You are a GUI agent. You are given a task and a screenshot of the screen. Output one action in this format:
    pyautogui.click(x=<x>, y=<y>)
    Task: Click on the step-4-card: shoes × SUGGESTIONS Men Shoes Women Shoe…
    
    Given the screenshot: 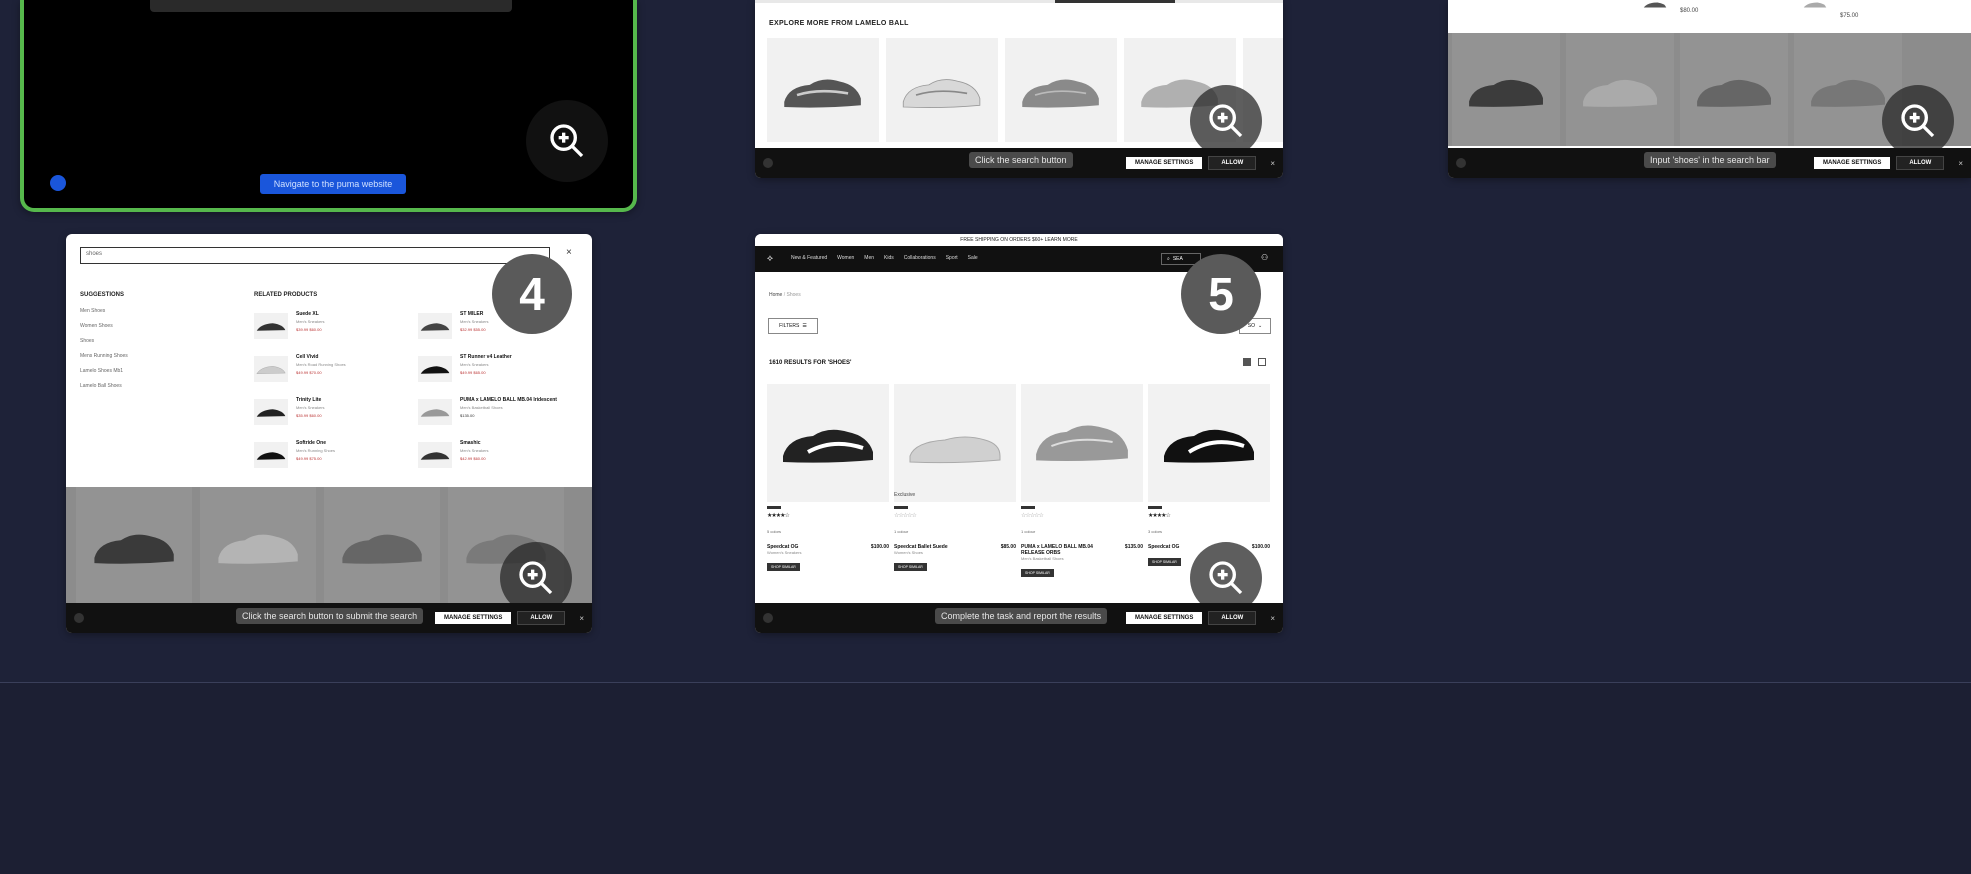 What is the action you would take?
    pyautogui.click(x=329, y=433)
    